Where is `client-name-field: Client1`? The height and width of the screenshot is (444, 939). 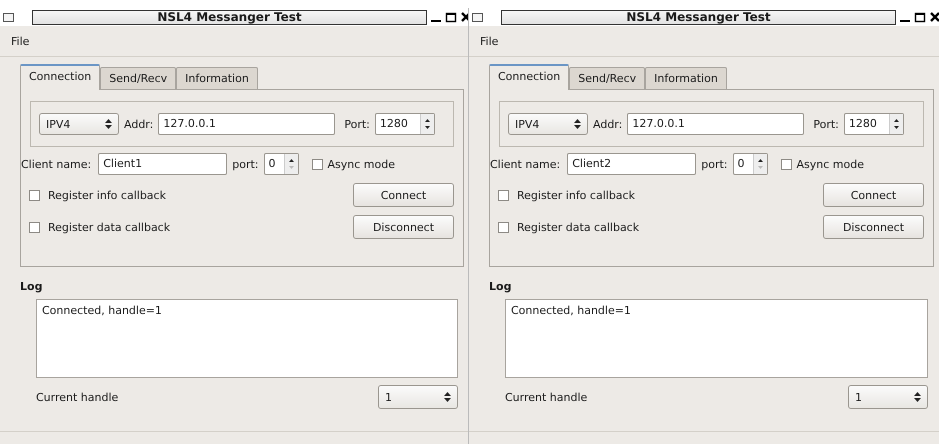 client-name-field: Client1 is located at coordinates (163, 164).